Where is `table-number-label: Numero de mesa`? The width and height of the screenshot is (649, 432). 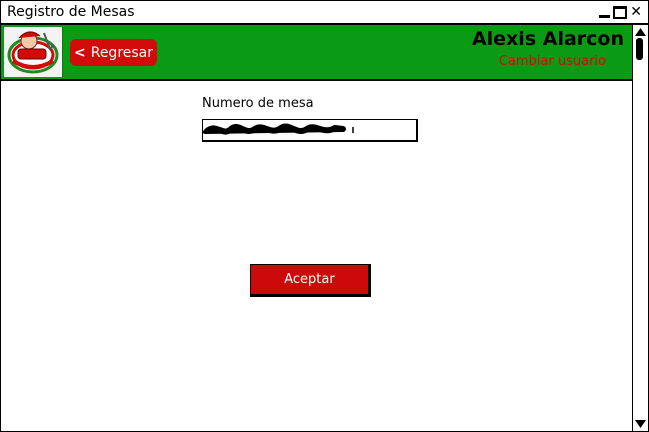
table-number-label: Numero de mesa is located at coordinates (258, 103).